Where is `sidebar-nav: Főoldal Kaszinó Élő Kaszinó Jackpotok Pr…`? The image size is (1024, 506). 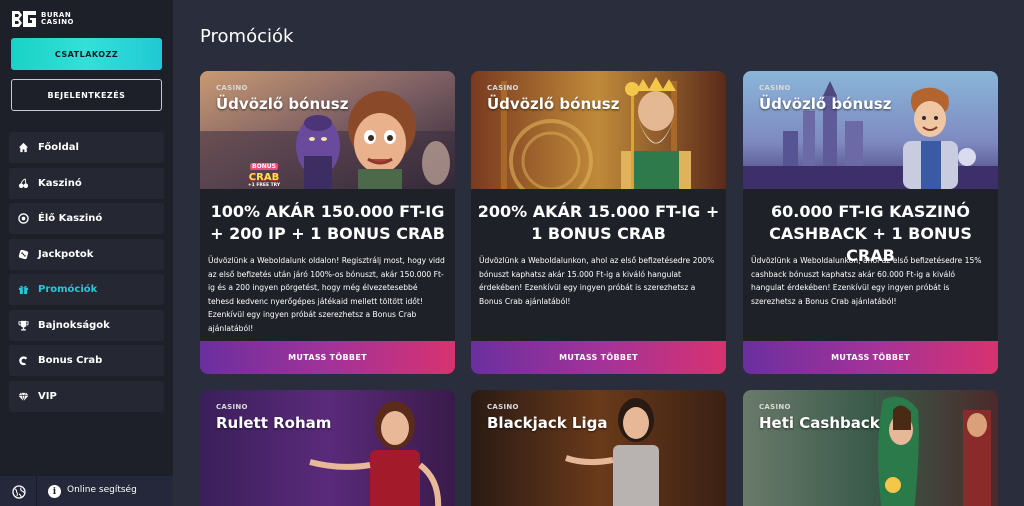
sidebar-nav: Főoldal Kaszinó Élő Kaszinó Jackpotok Pr… is located at coordinates (86, 299).